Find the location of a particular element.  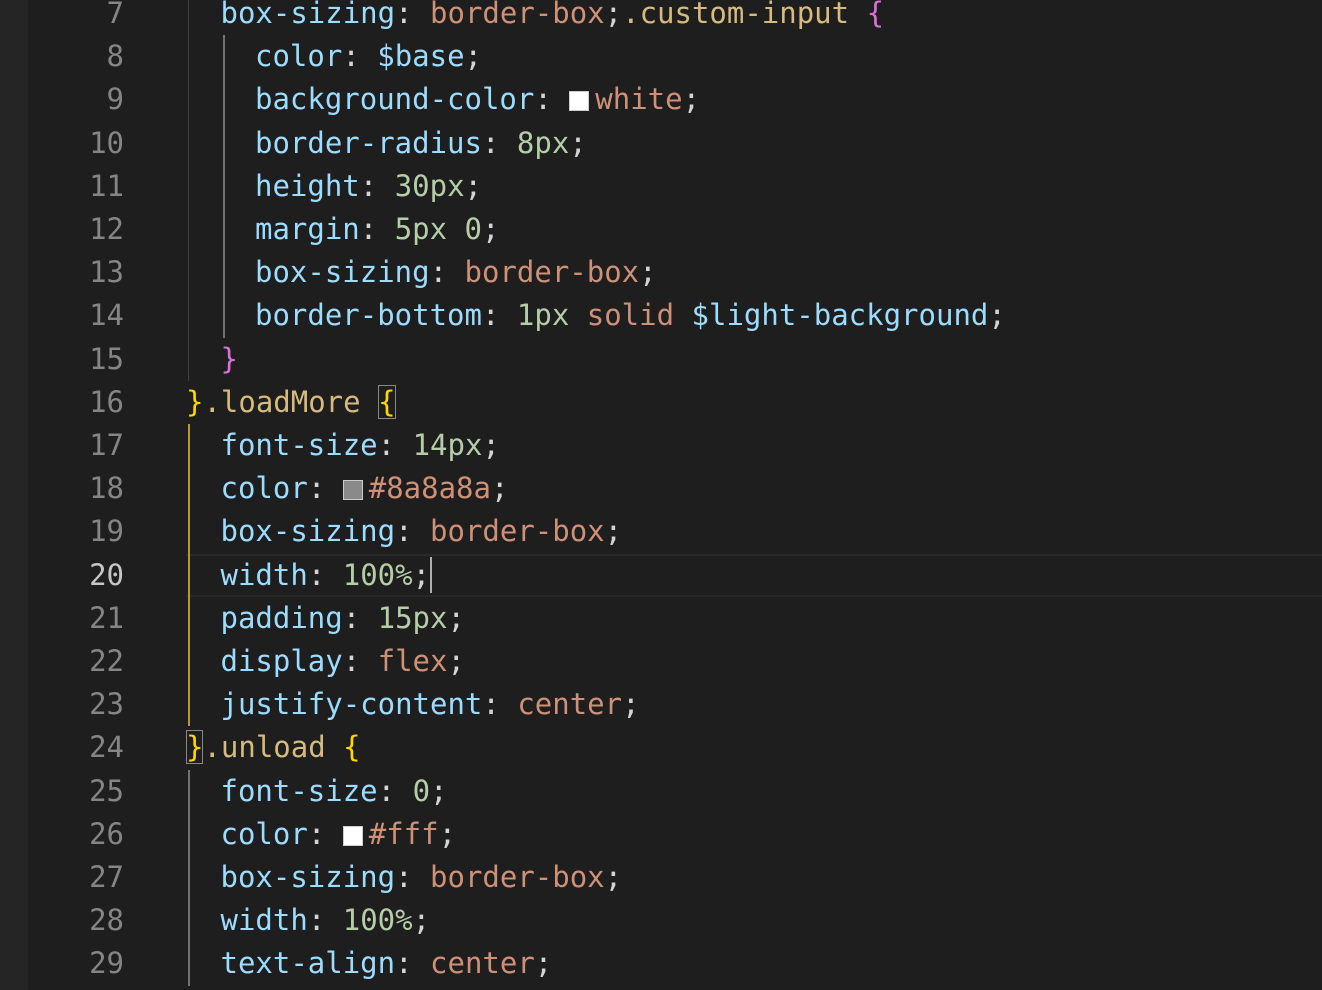

code-text: }.loadMore { is located at coordinates (291, 402).